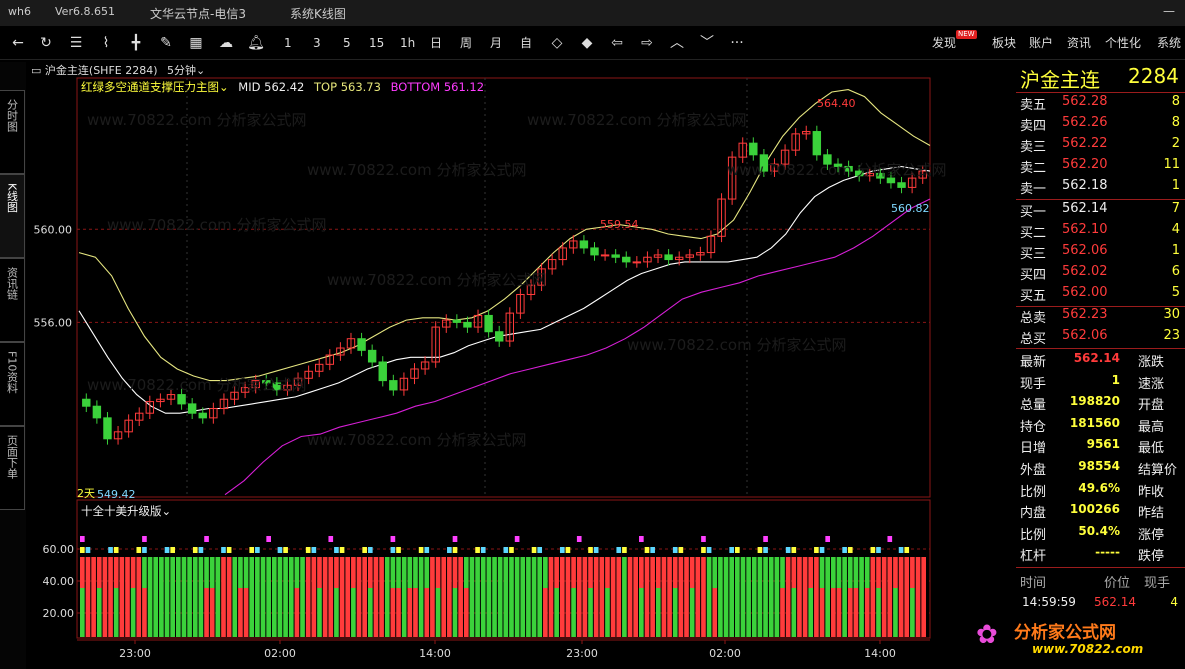 The image size is (1185, 669). I want to click on cloud-icon: ☁, so click(226, 43).